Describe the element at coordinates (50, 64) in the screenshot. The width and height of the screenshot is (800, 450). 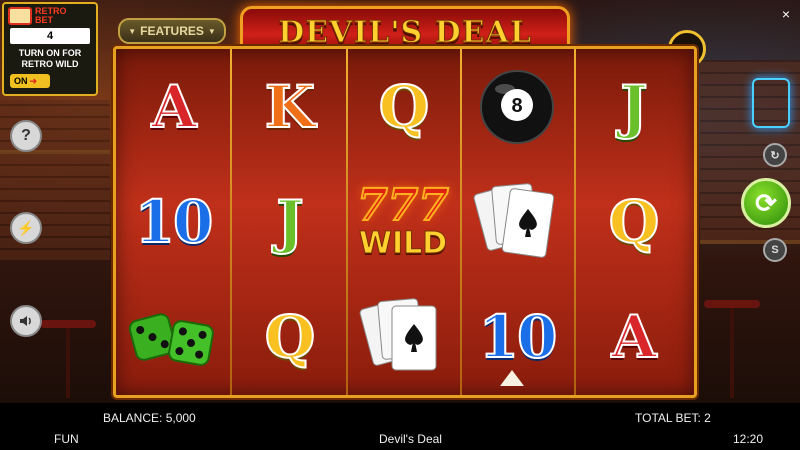
I see `retro-label-line2: RETRO WILD` at that location.